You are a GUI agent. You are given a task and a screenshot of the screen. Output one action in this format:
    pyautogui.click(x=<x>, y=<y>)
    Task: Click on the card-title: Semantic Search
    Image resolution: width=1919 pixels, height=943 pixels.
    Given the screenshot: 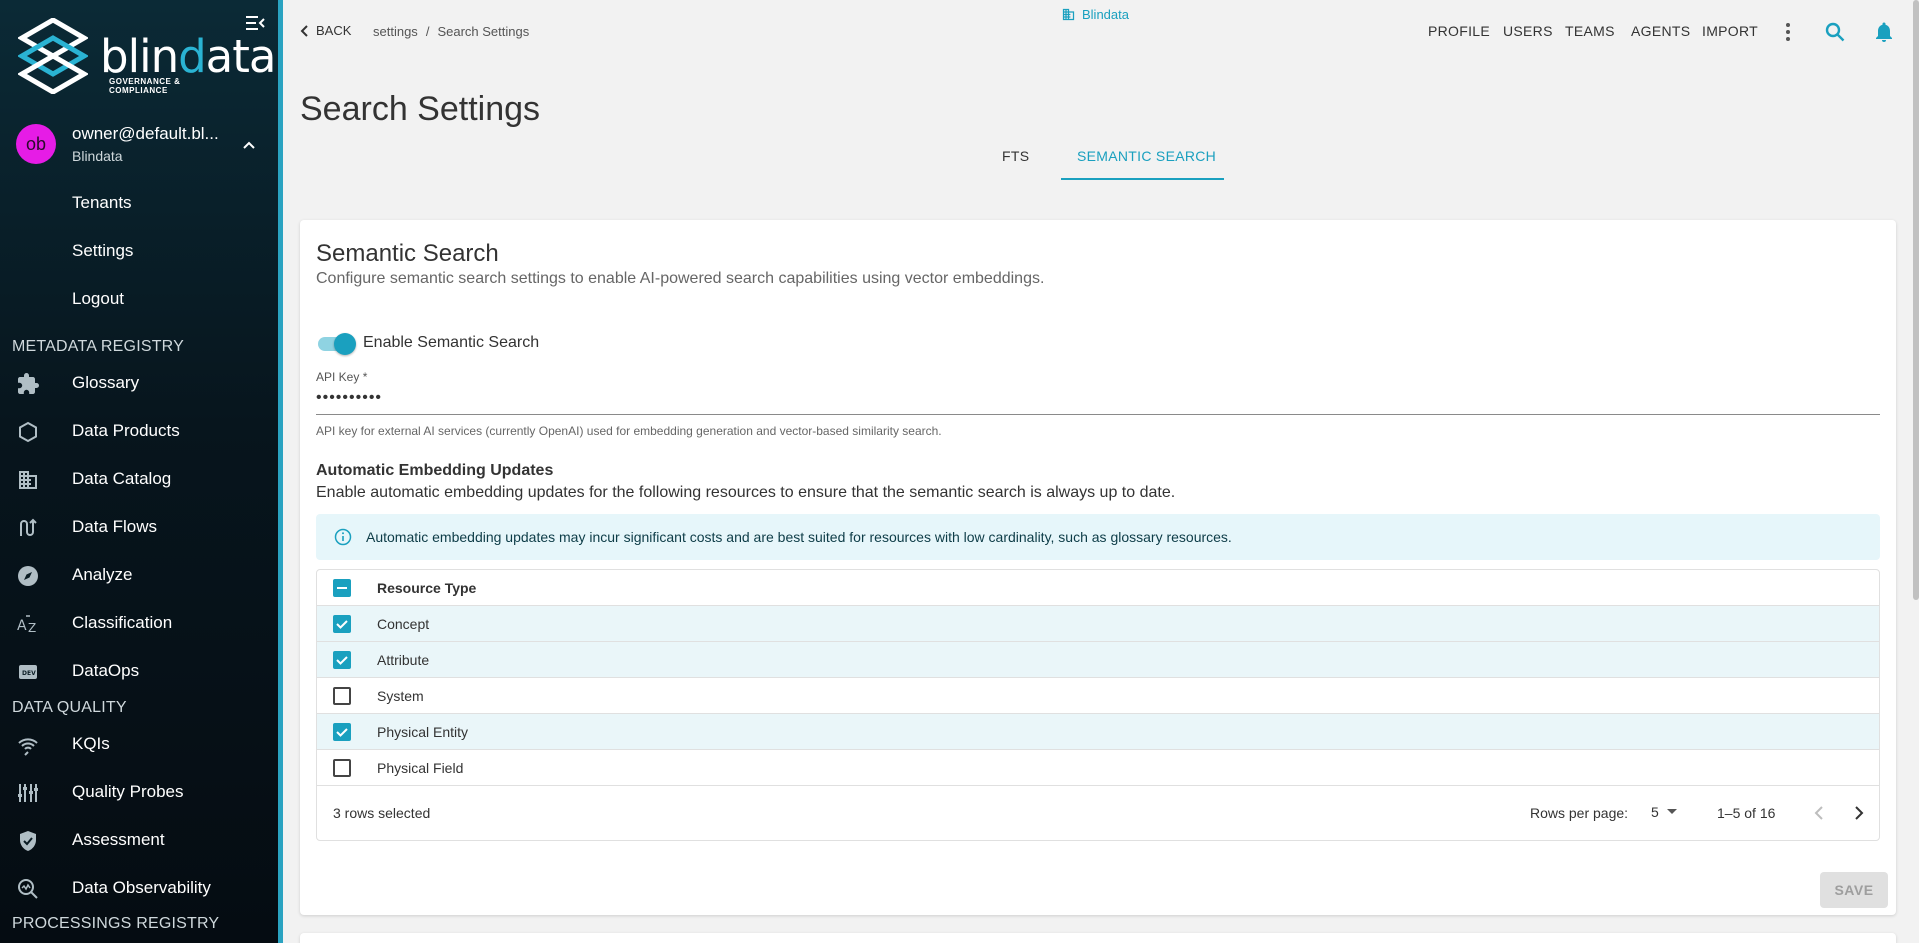 What is the action you would take?
    pyautogui.click(x=407, y=253)
    